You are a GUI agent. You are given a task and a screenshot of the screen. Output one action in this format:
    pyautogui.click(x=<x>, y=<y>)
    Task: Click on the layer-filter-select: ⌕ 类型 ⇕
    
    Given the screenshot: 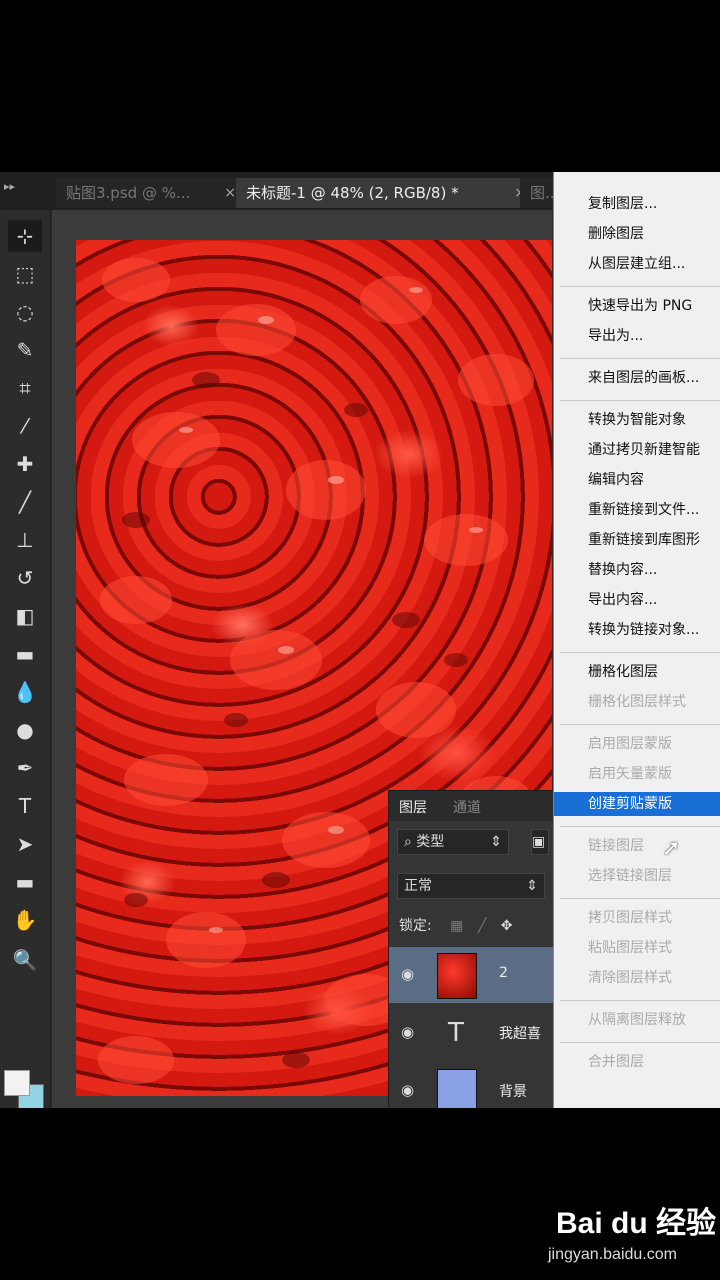 What is the action you would take?
    pyautogui.click(x=453, y=842)
    